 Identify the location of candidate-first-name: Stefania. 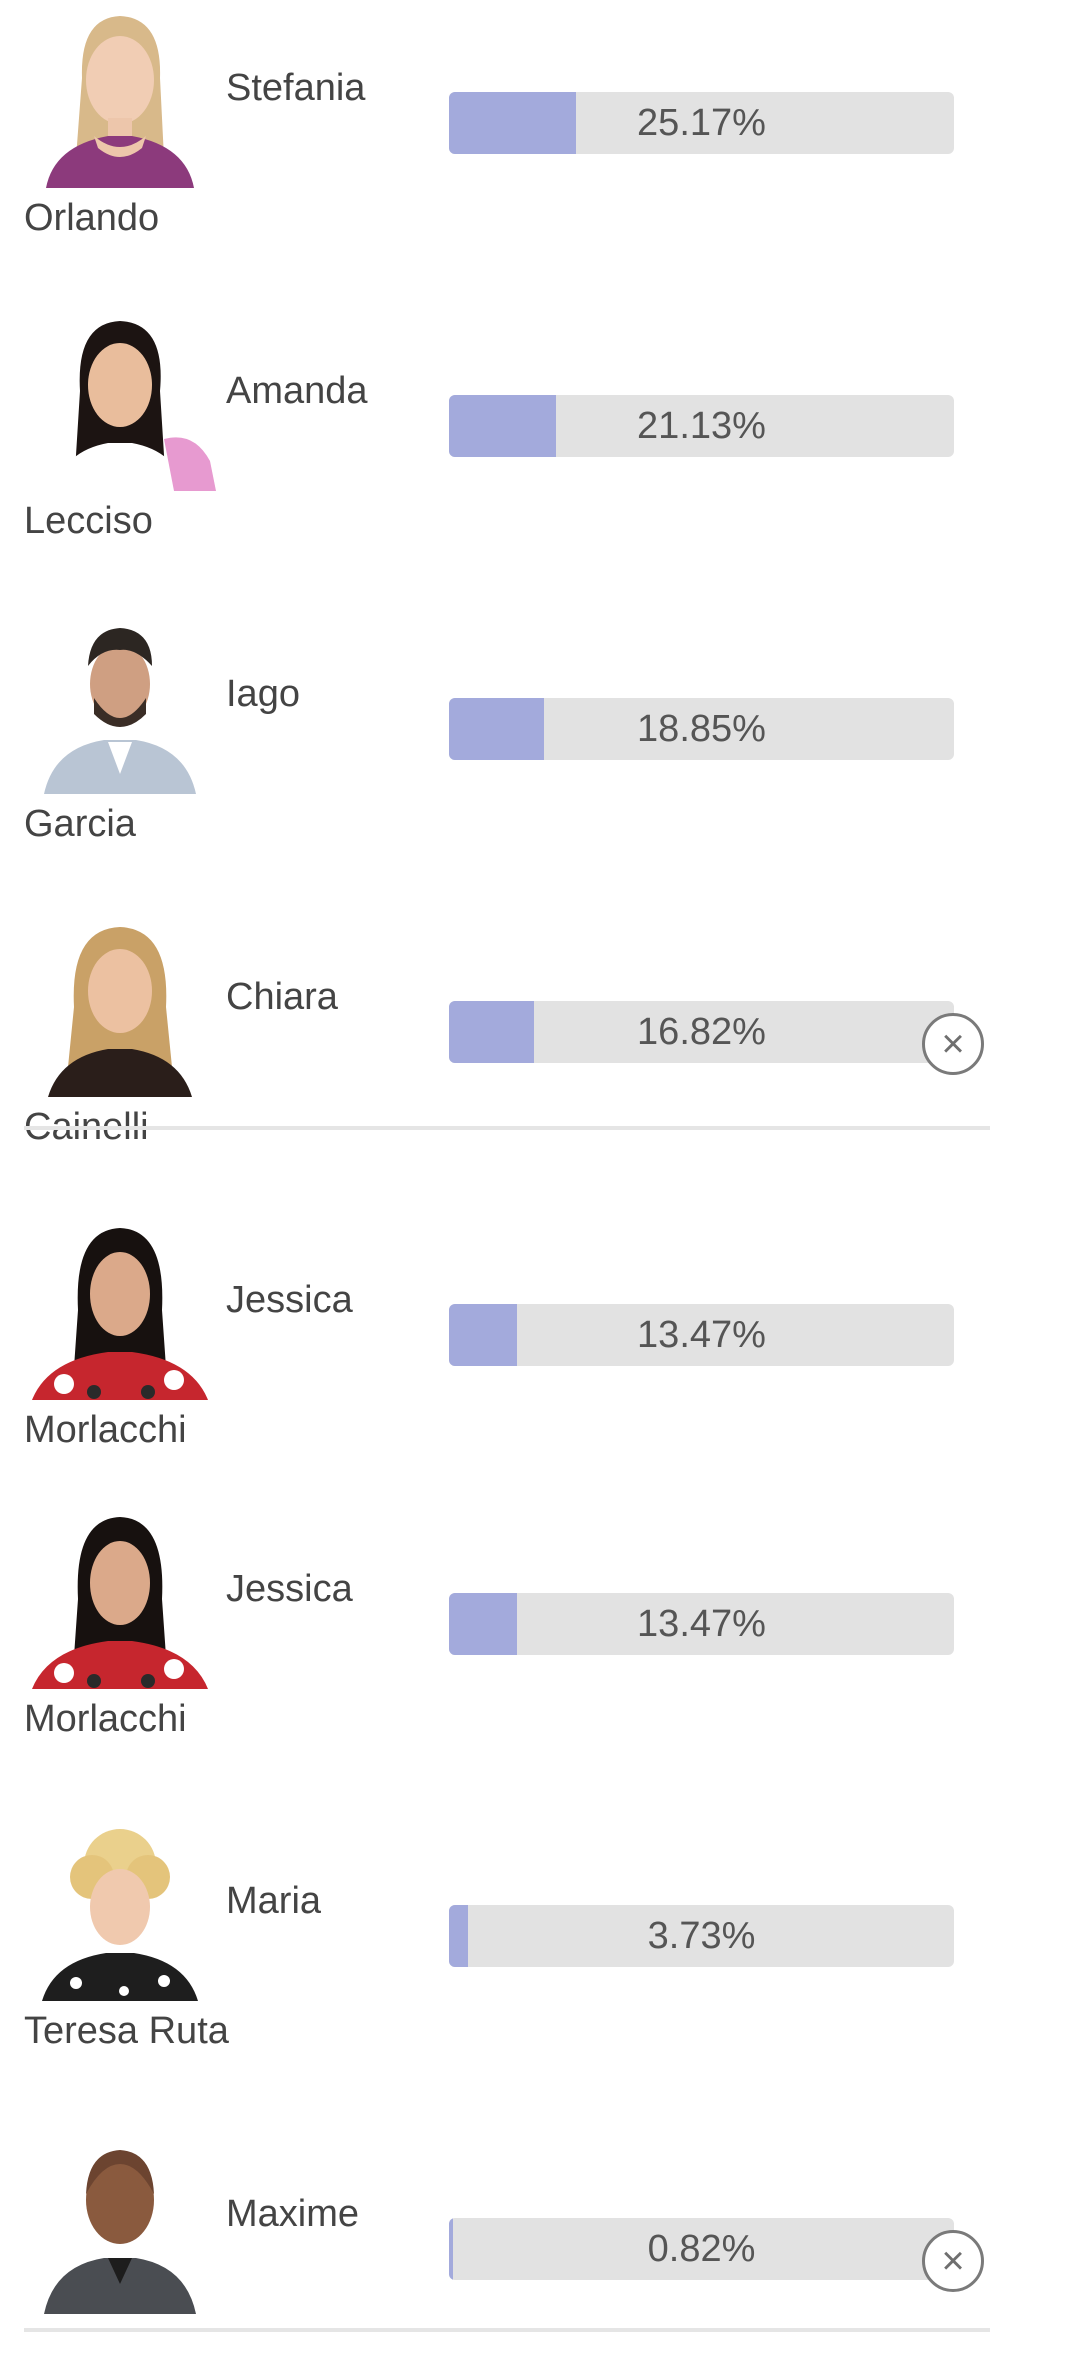
(296, 88).